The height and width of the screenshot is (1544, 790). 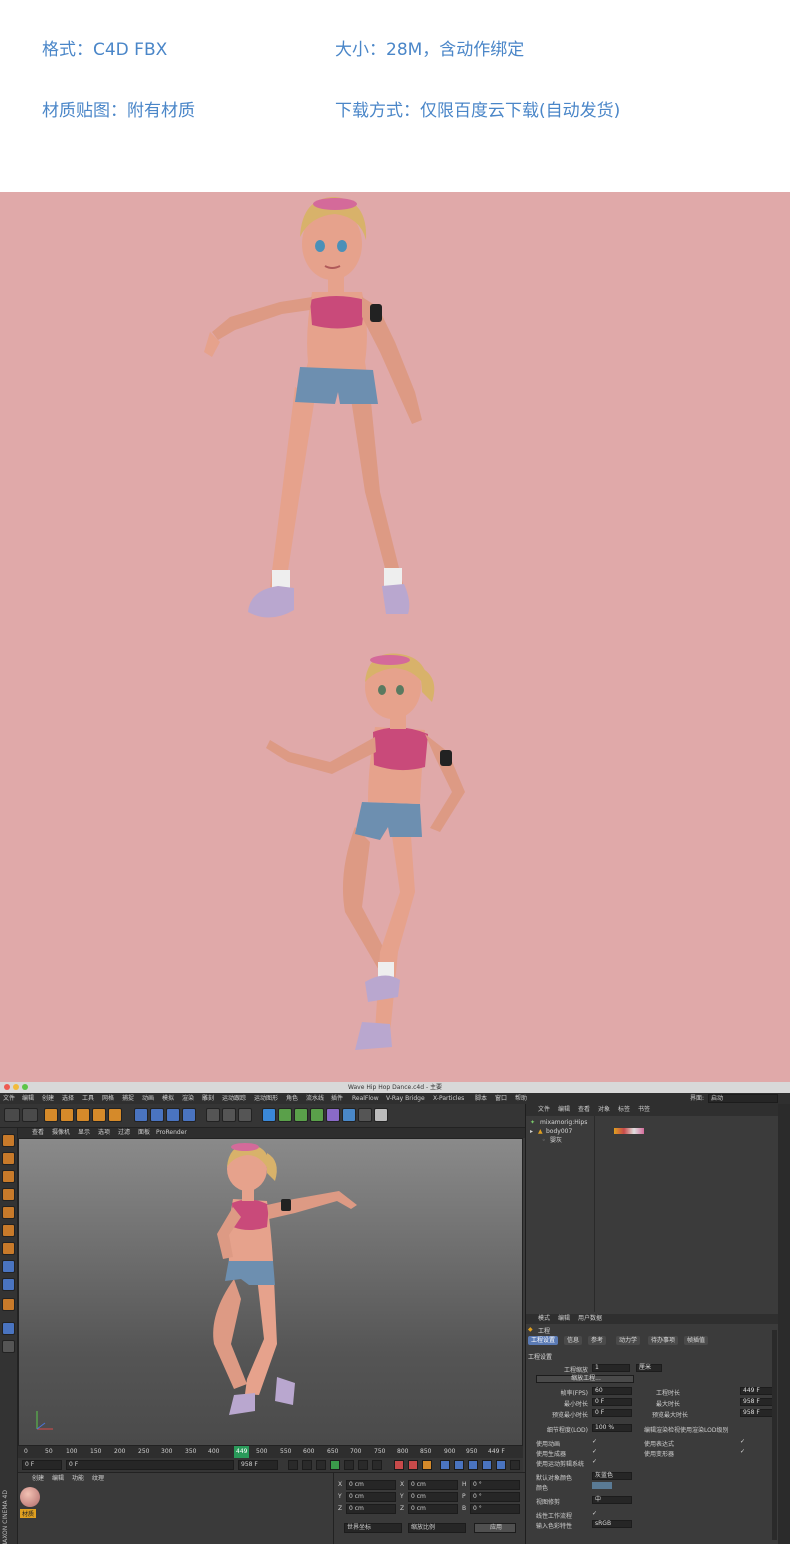 What do you see at coordinates (188, 1098) in the screenshot?
I see `menu-render: 渲染` at bounding box center [188, 1098].